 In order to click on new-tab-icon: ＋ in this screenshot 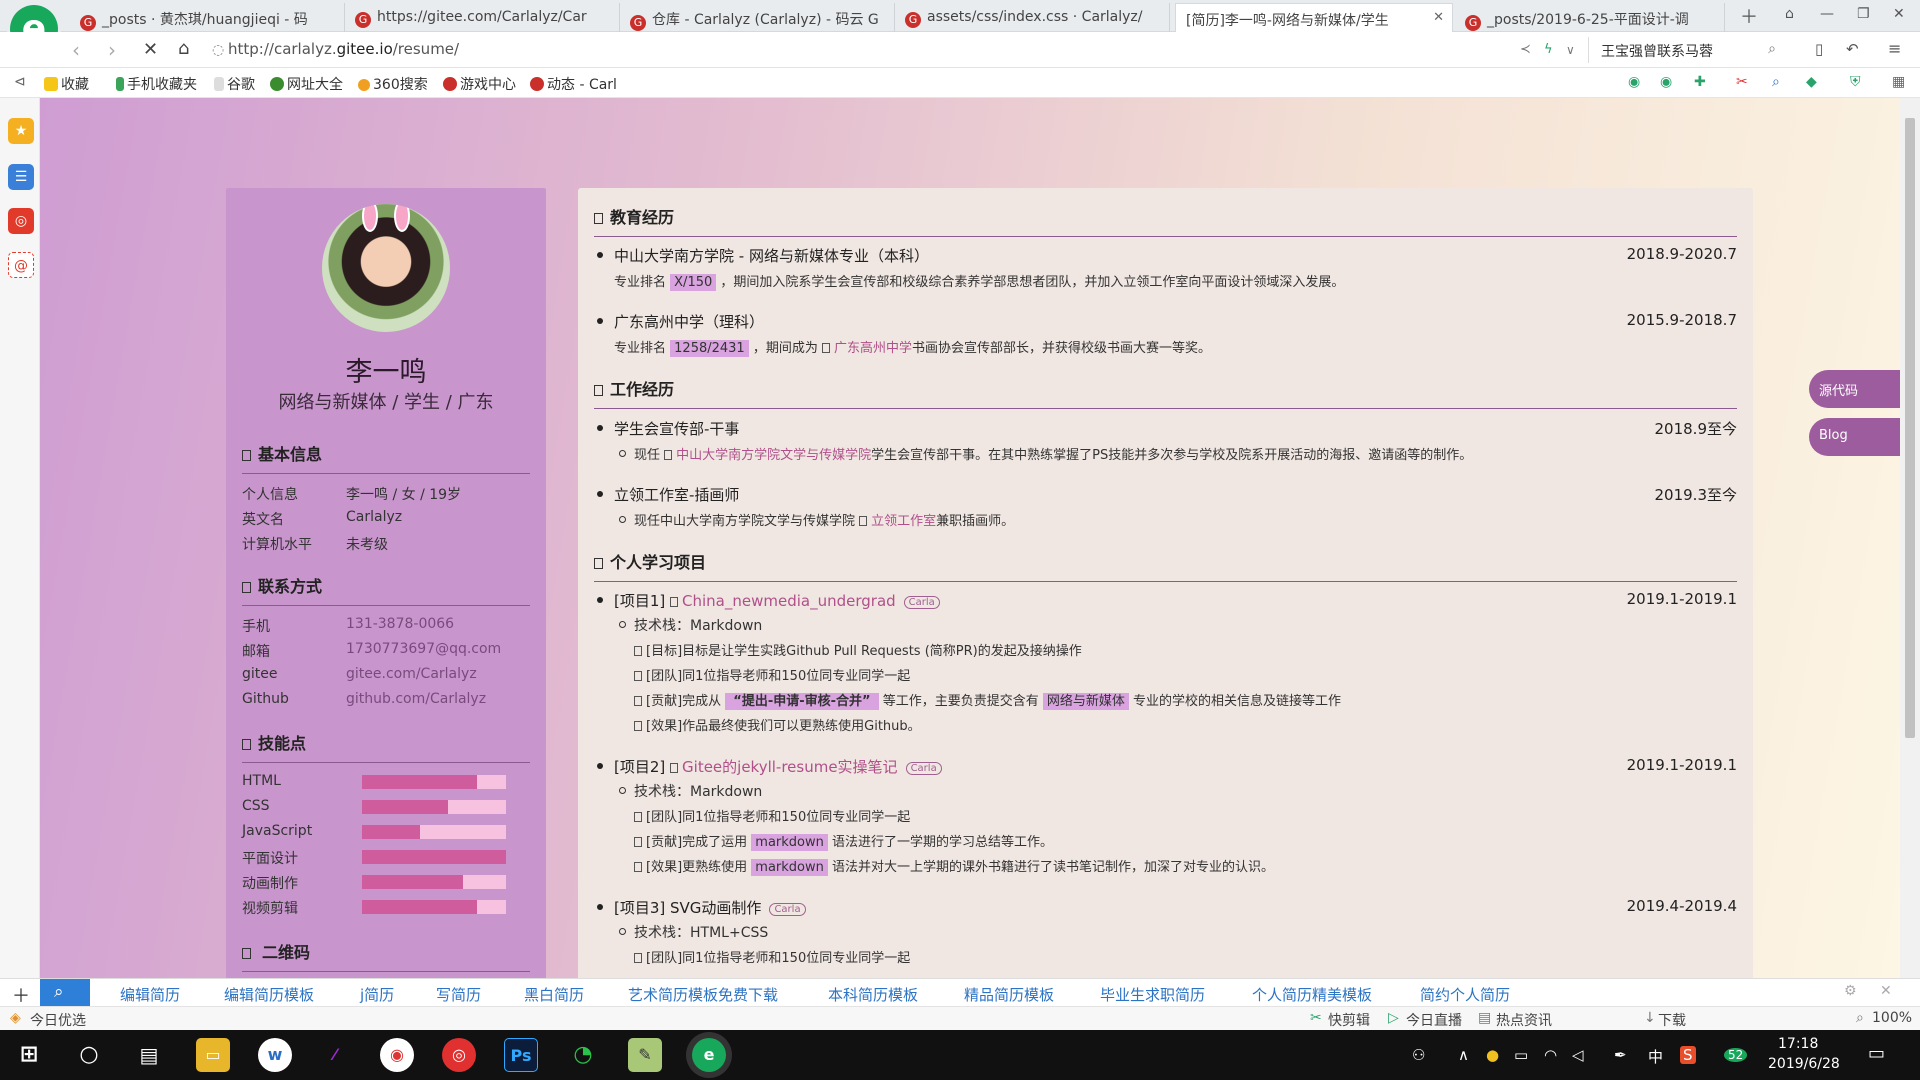, I will do `click(1749, 16)`.